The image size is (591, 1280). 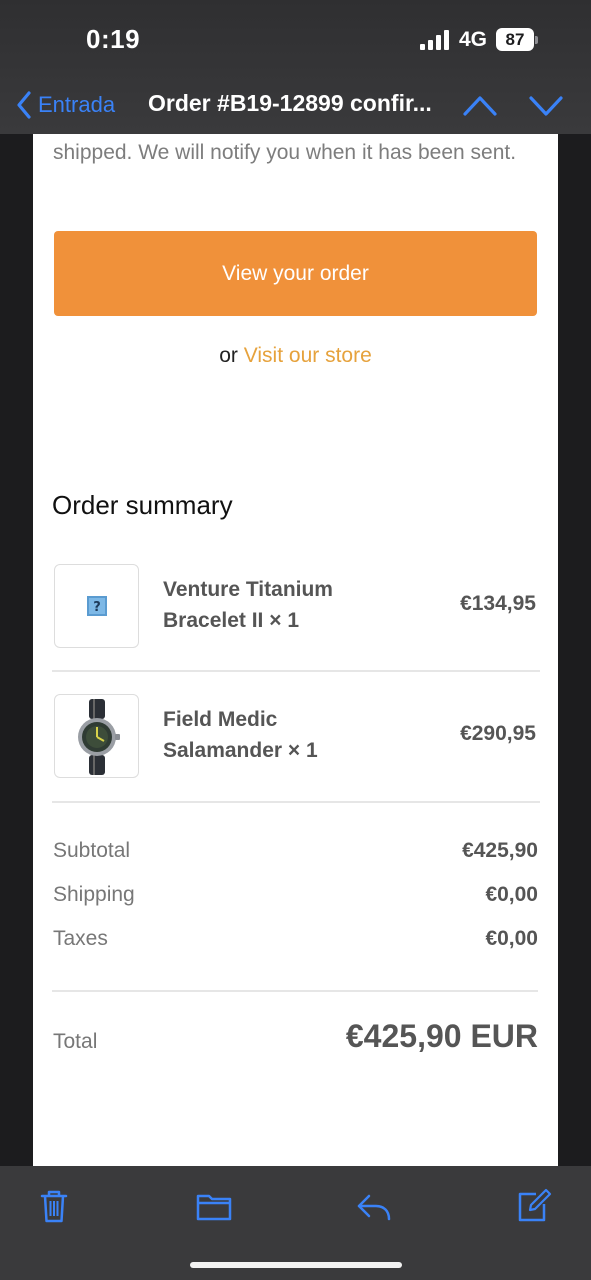 I want to click on visit-store-link: Visit our store, so click(x=308, y=355).